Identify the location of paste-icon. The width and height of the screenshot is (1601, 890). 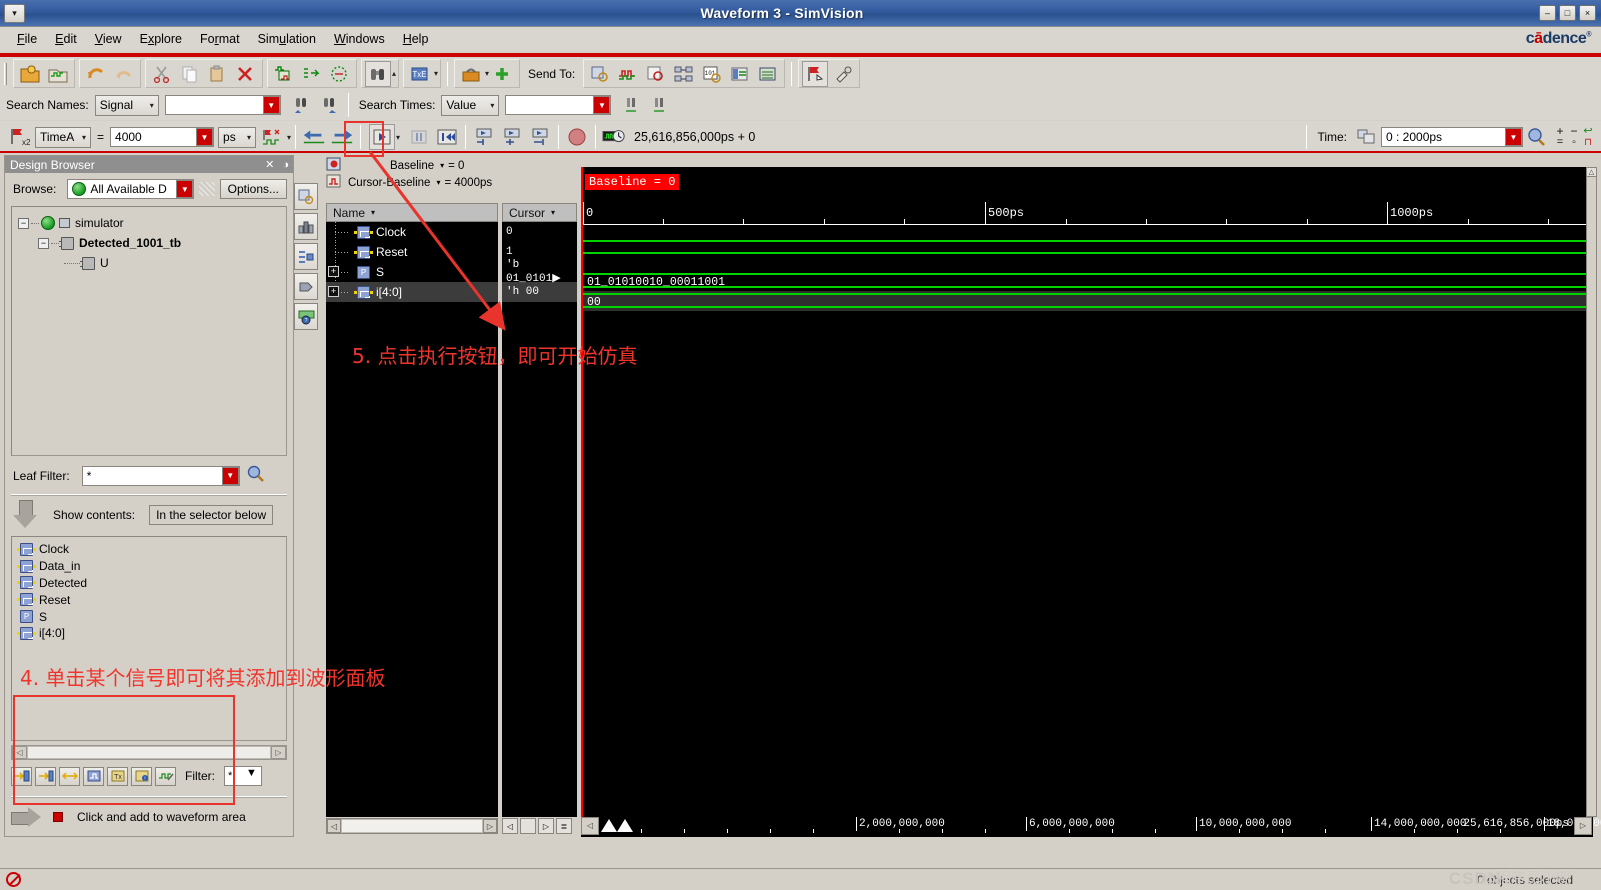
(218, 74).